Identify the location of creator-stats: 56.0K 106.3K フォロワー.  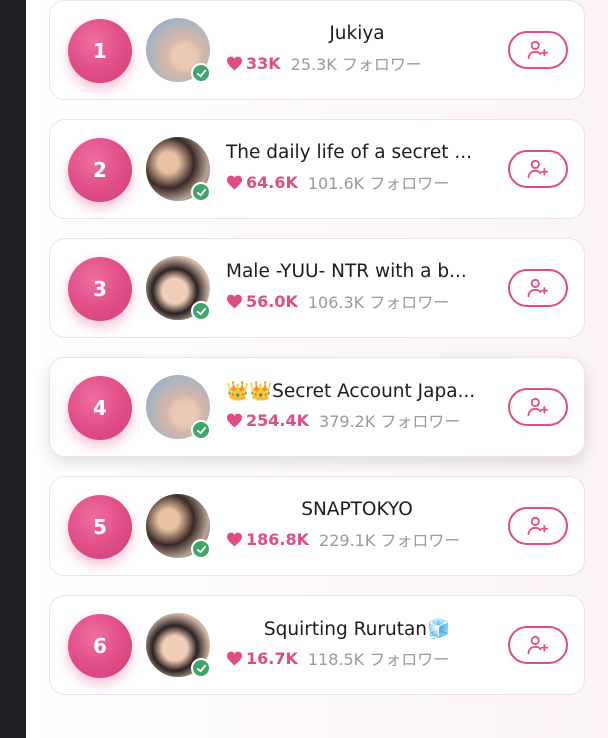
(337, 301).